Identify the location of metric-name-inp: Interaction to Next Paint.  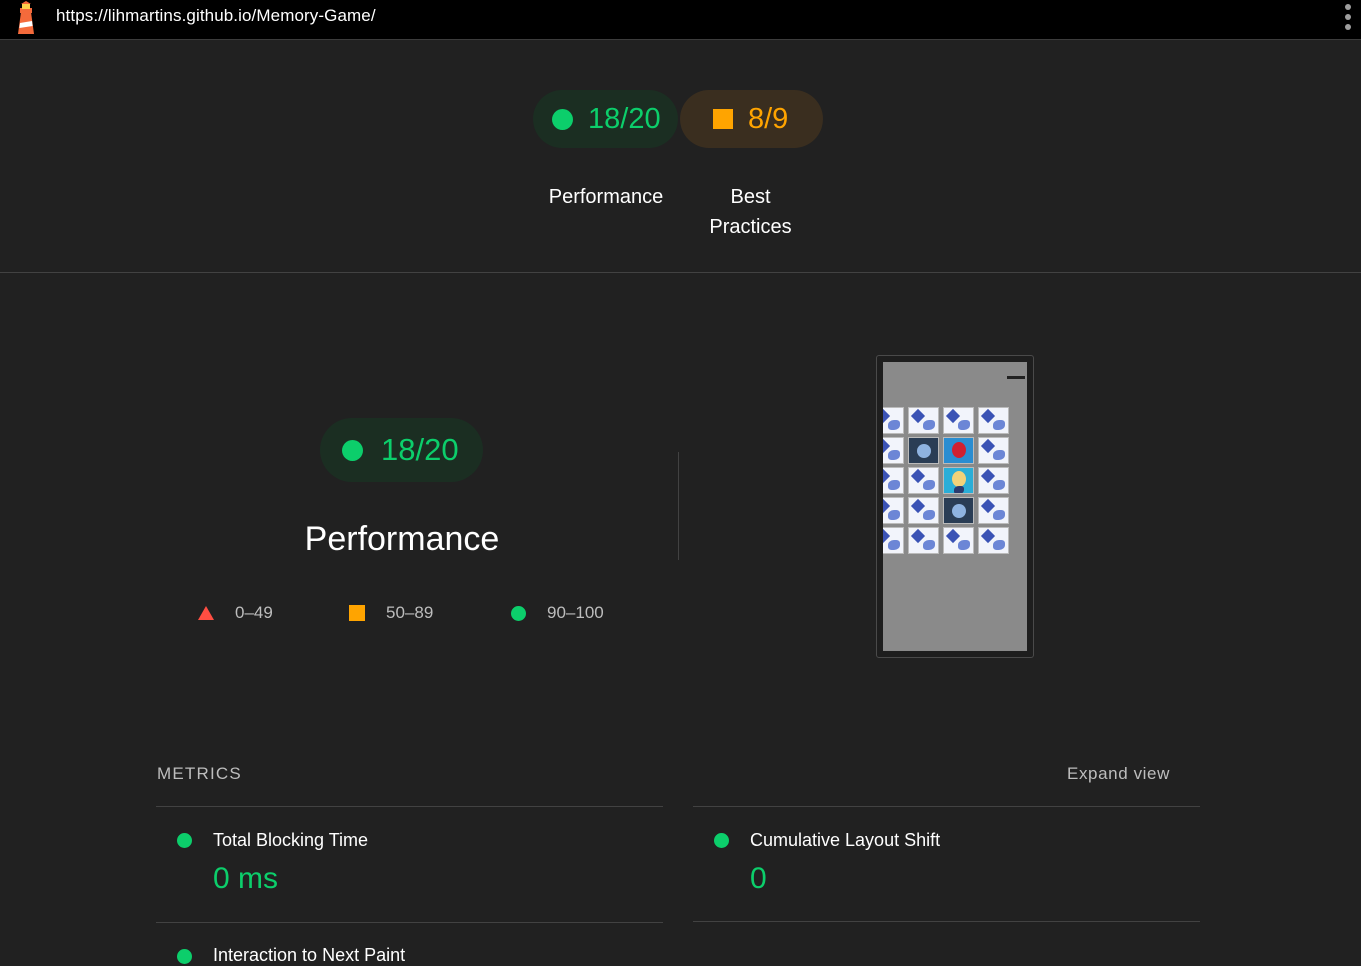
(309, 955).